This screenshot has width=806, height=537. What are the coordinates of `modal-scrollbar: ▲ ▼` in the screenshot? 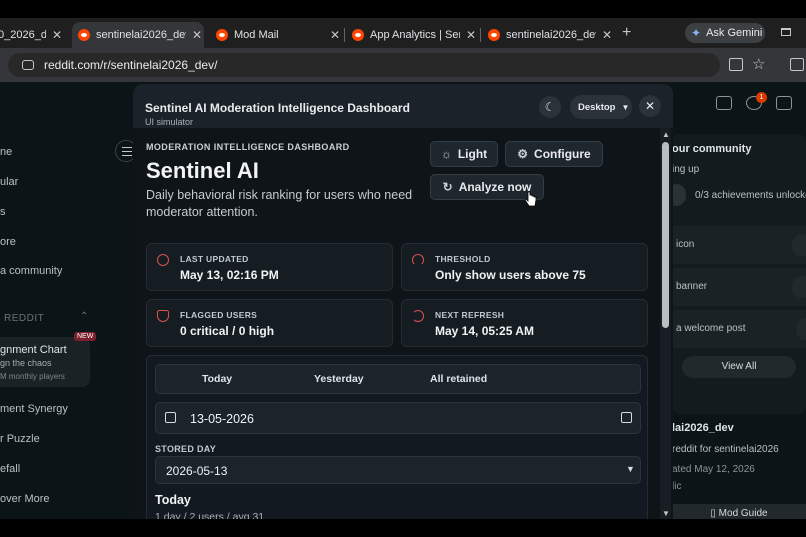 It's located at (665, 323).